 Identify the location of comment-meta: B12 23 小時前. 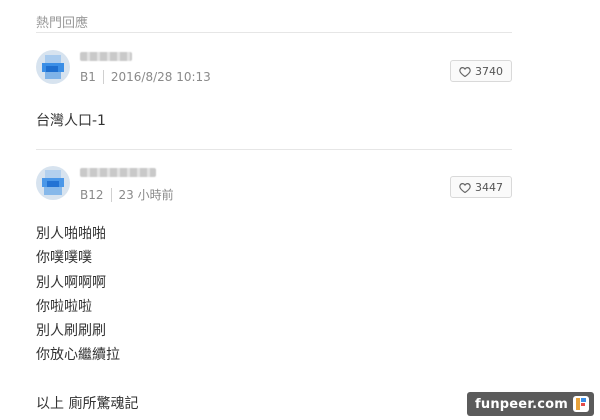
(127, 194).